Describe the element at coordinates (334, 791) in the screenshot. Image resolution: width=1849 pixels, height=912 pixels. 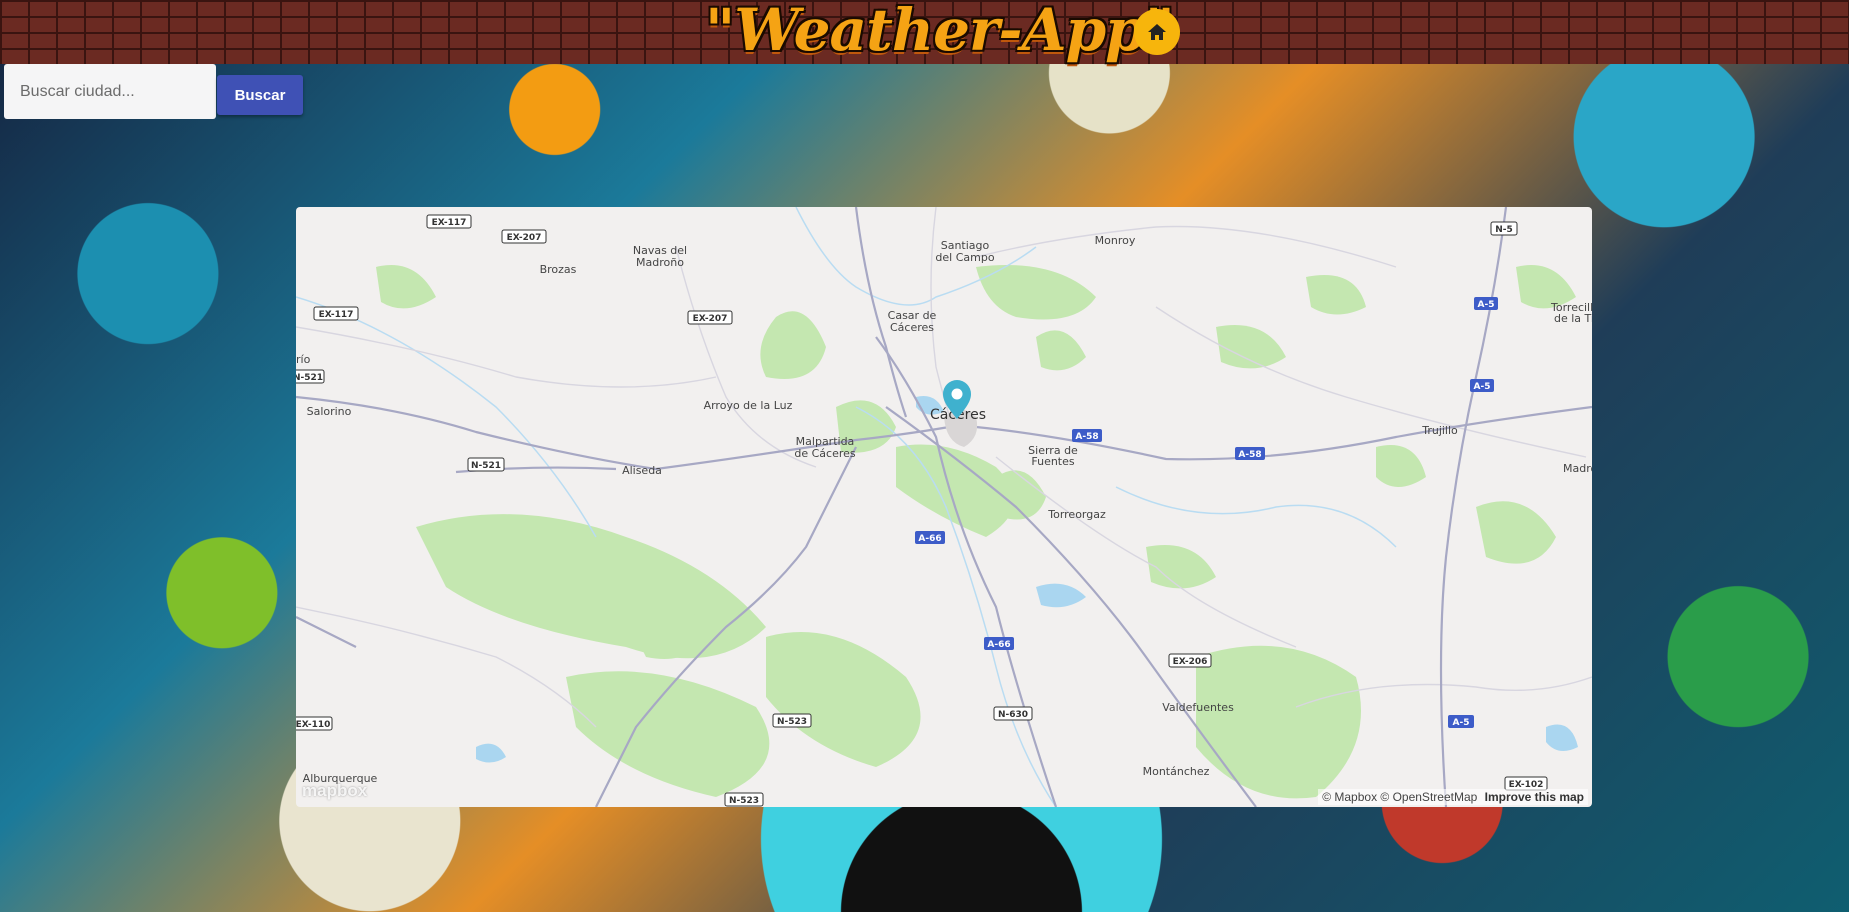
I see `mapbox-logo: mapbox` at that location.